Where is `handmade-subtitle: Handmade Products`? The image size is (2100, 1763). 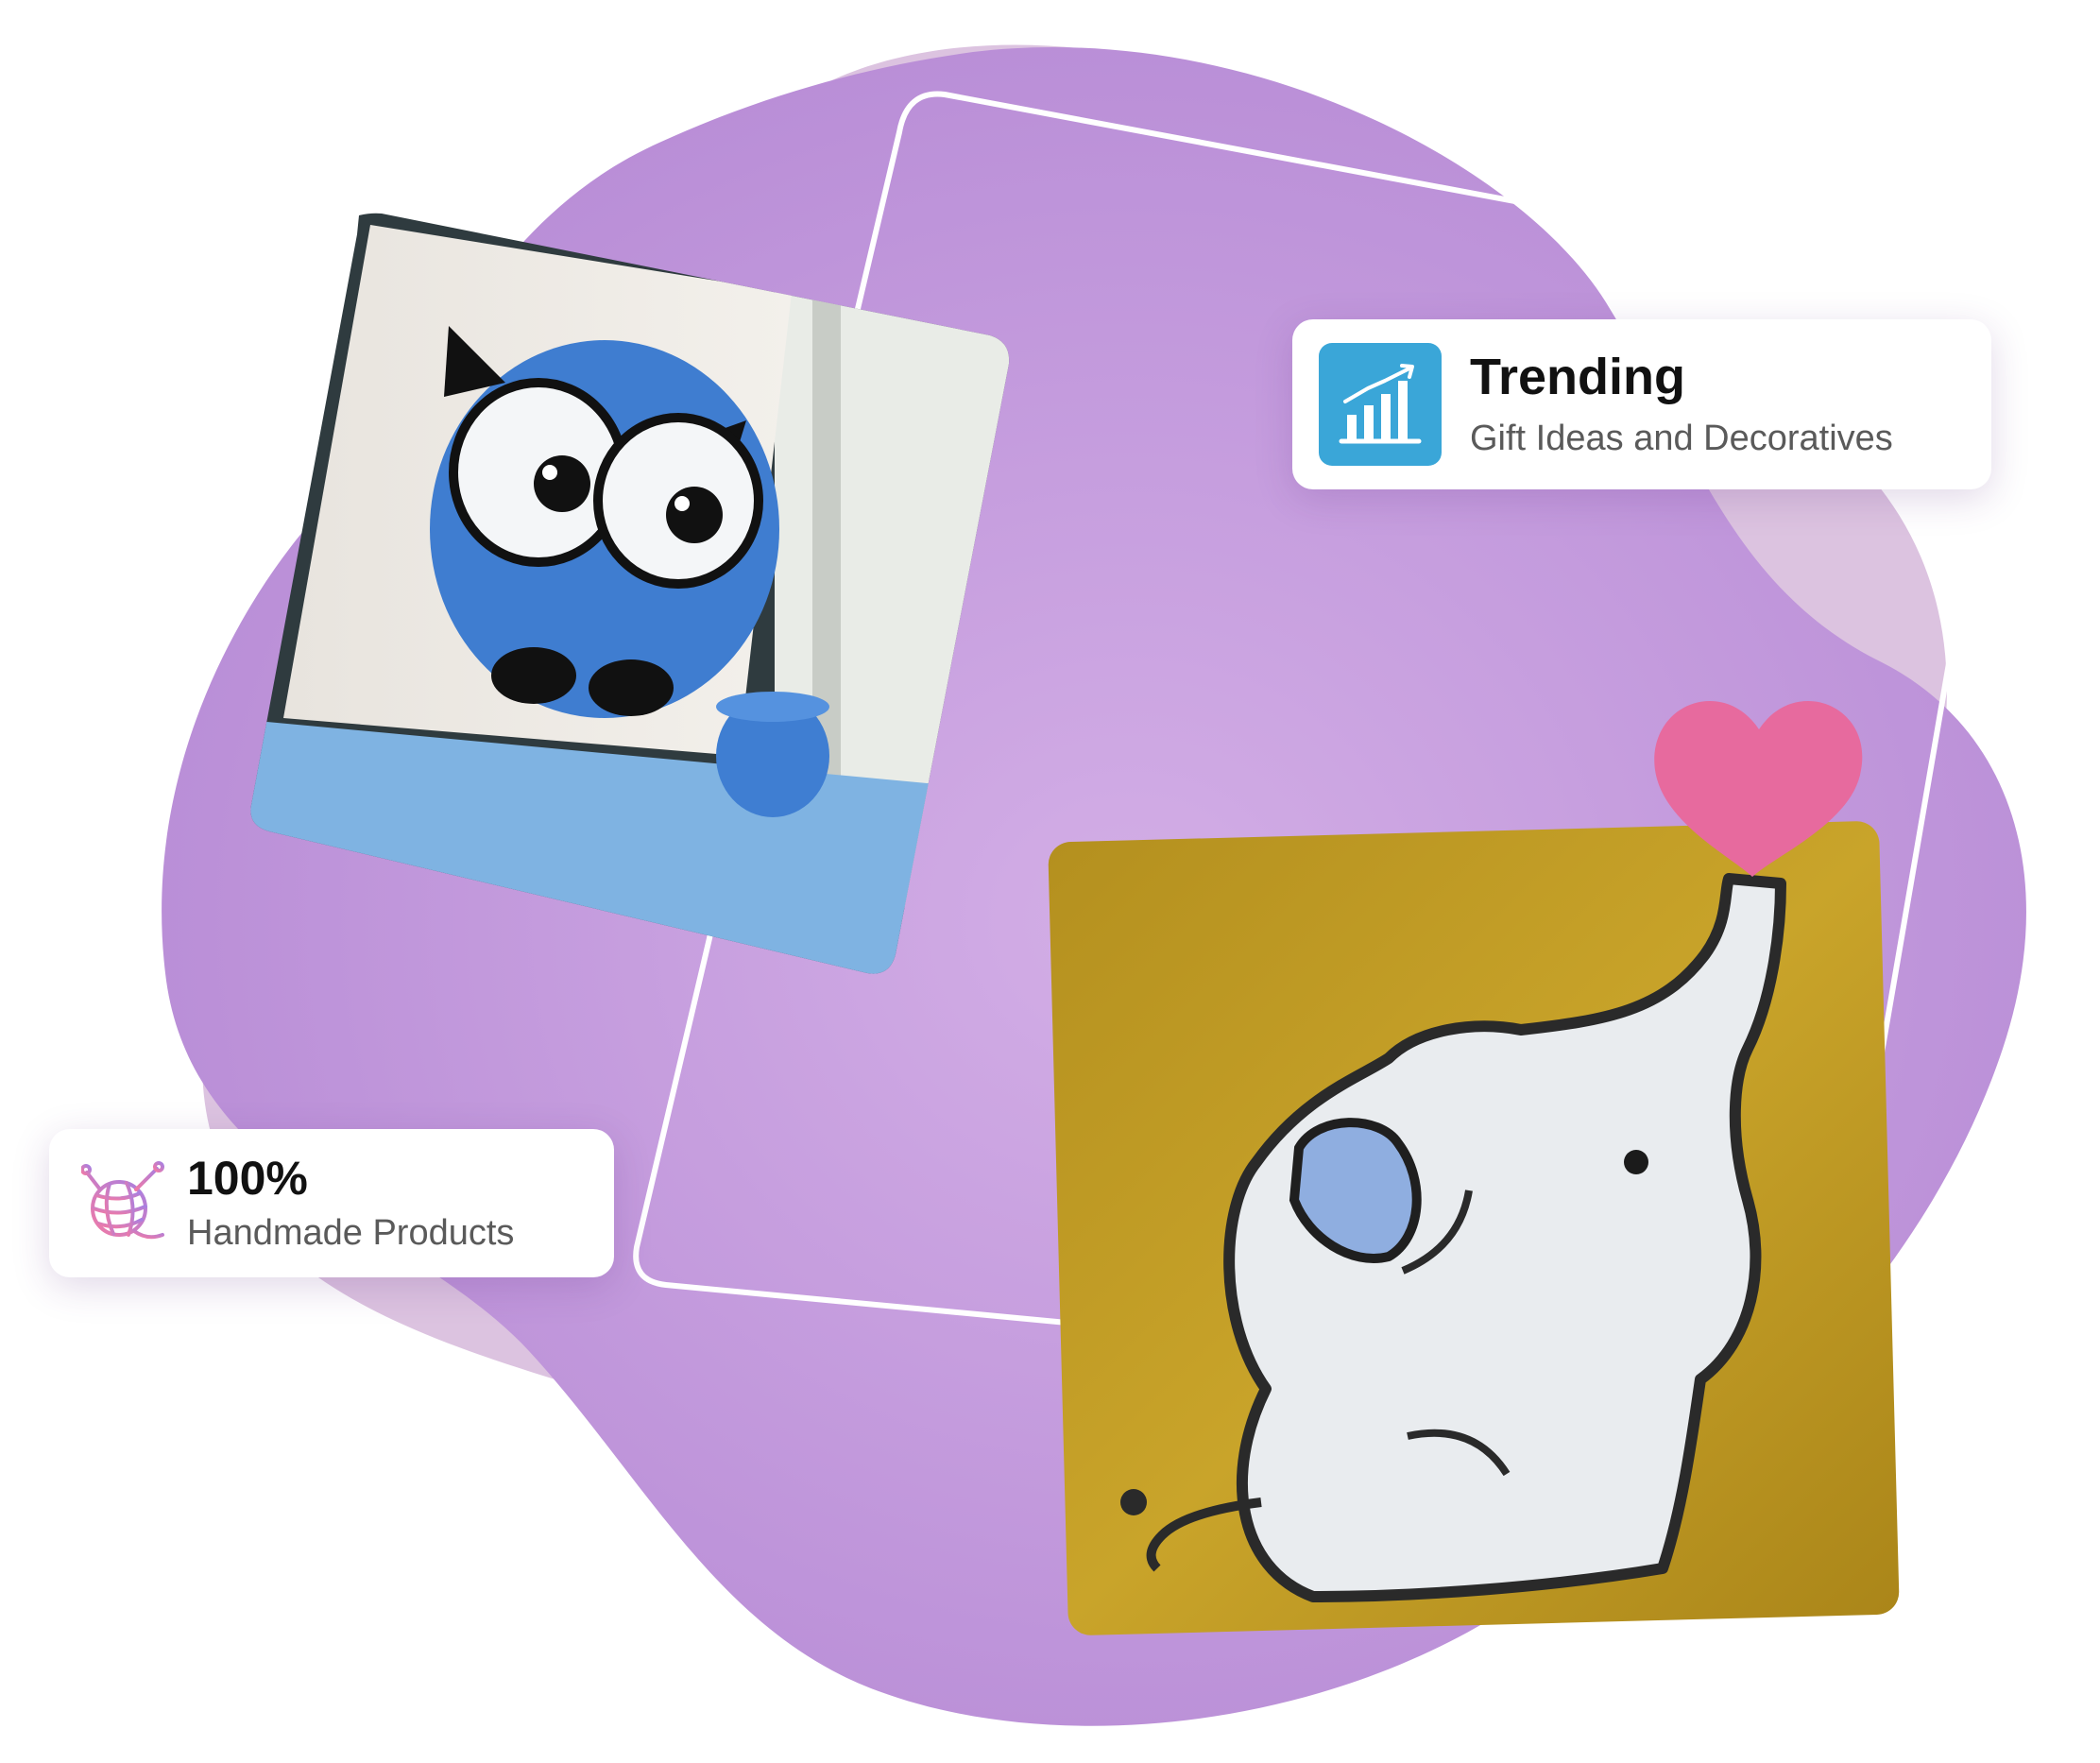
handmade-subtitle: Handmade Products is located at coordinates (351, 1234).